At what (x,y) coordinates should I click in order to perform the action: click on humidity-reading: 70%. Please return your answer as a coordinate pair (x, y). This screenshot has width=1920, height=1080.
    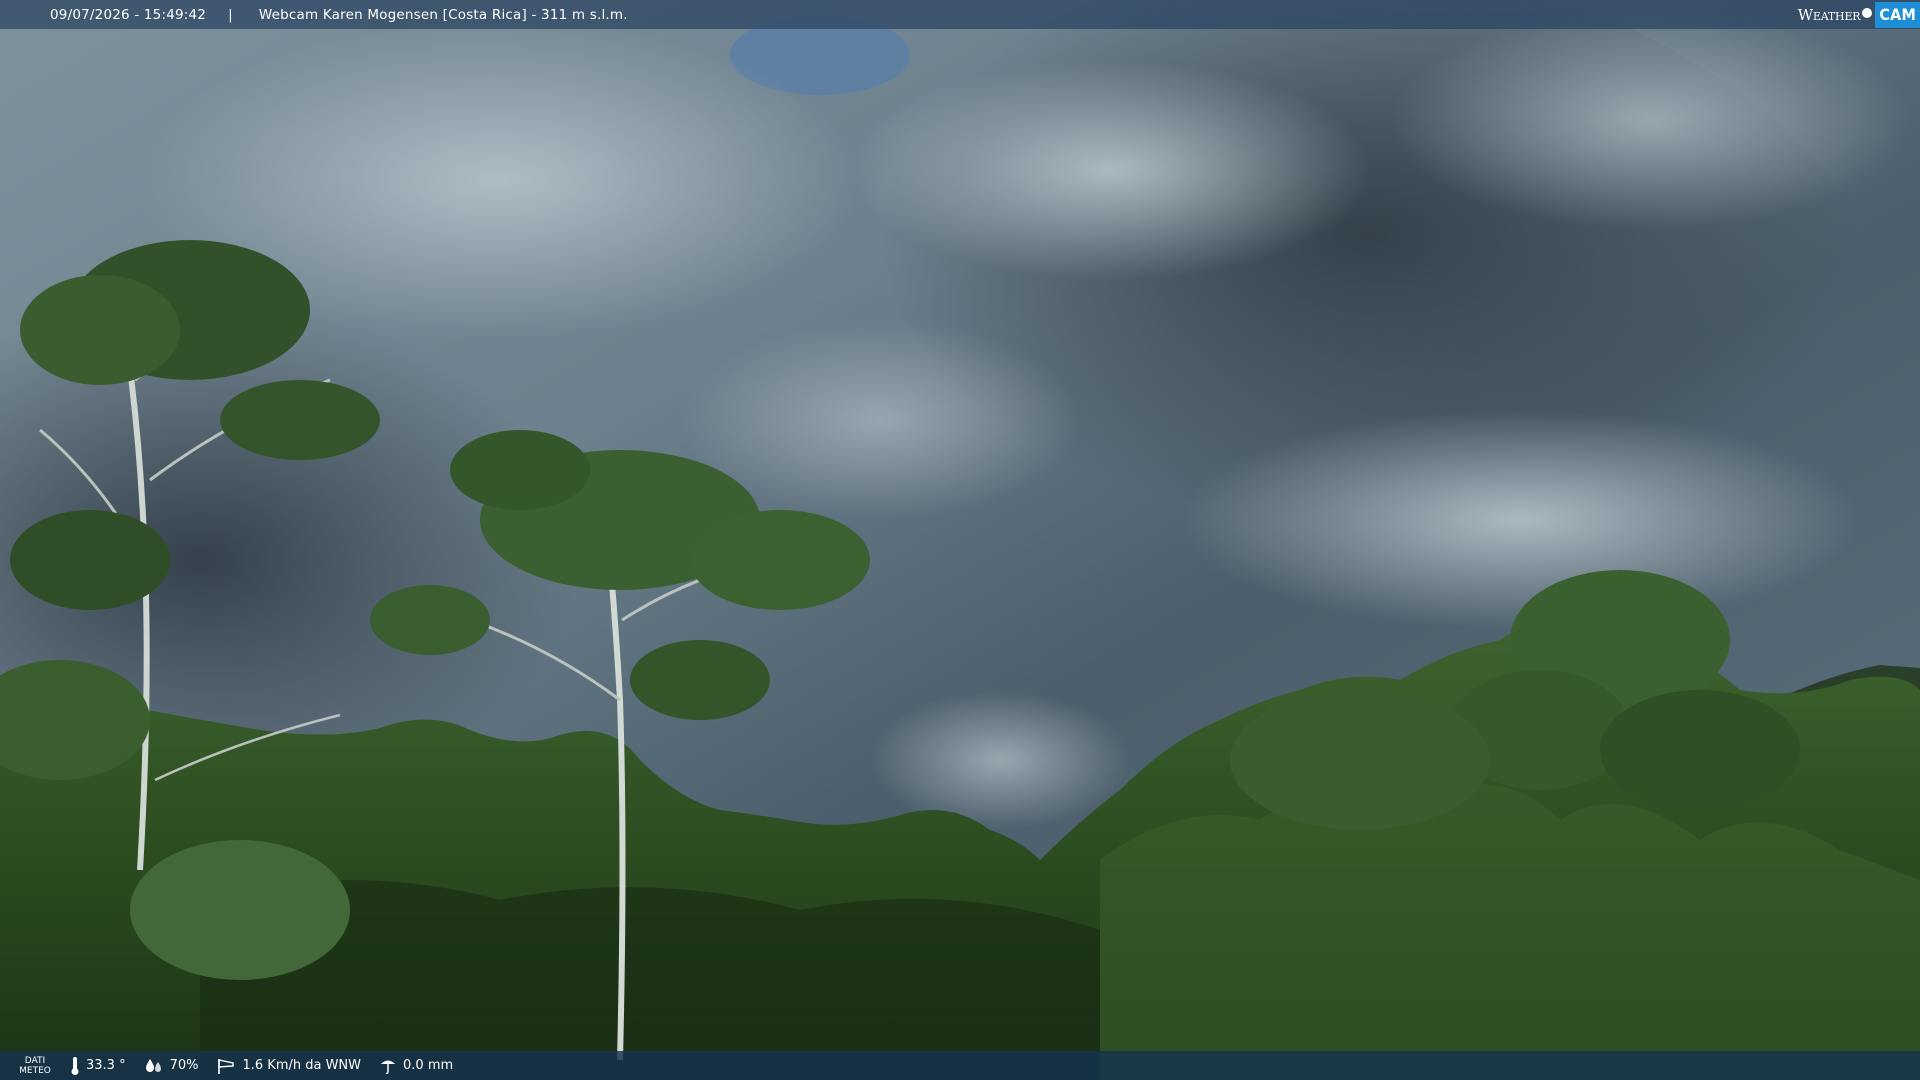
    Looking at the image, I should click on (171, 1066).